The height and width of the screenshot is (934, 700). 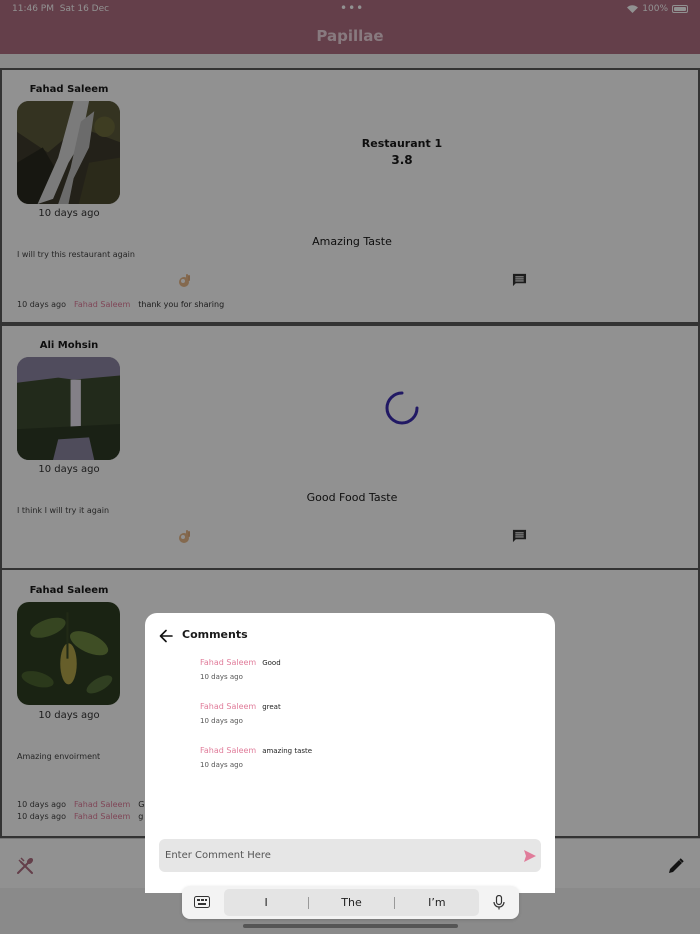 What do you see at coordinates (240, 713) in the screenshot?
I see `comment-item: Fahad Saleem great 10 days ago` at bounding box center [240, 713].